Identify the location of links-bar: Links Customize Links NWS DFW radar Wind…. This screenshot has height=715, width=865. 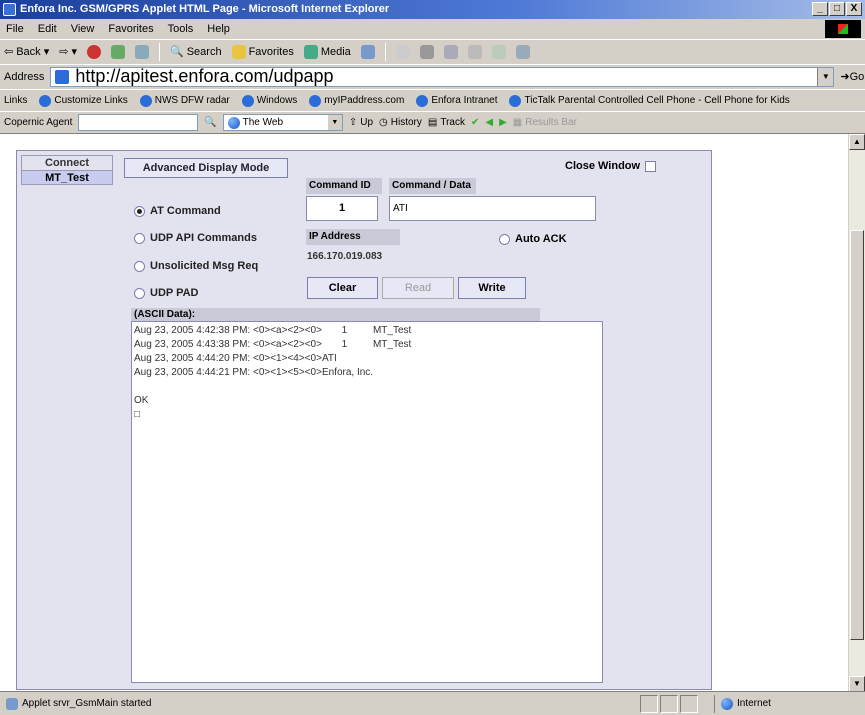
(432, 100).